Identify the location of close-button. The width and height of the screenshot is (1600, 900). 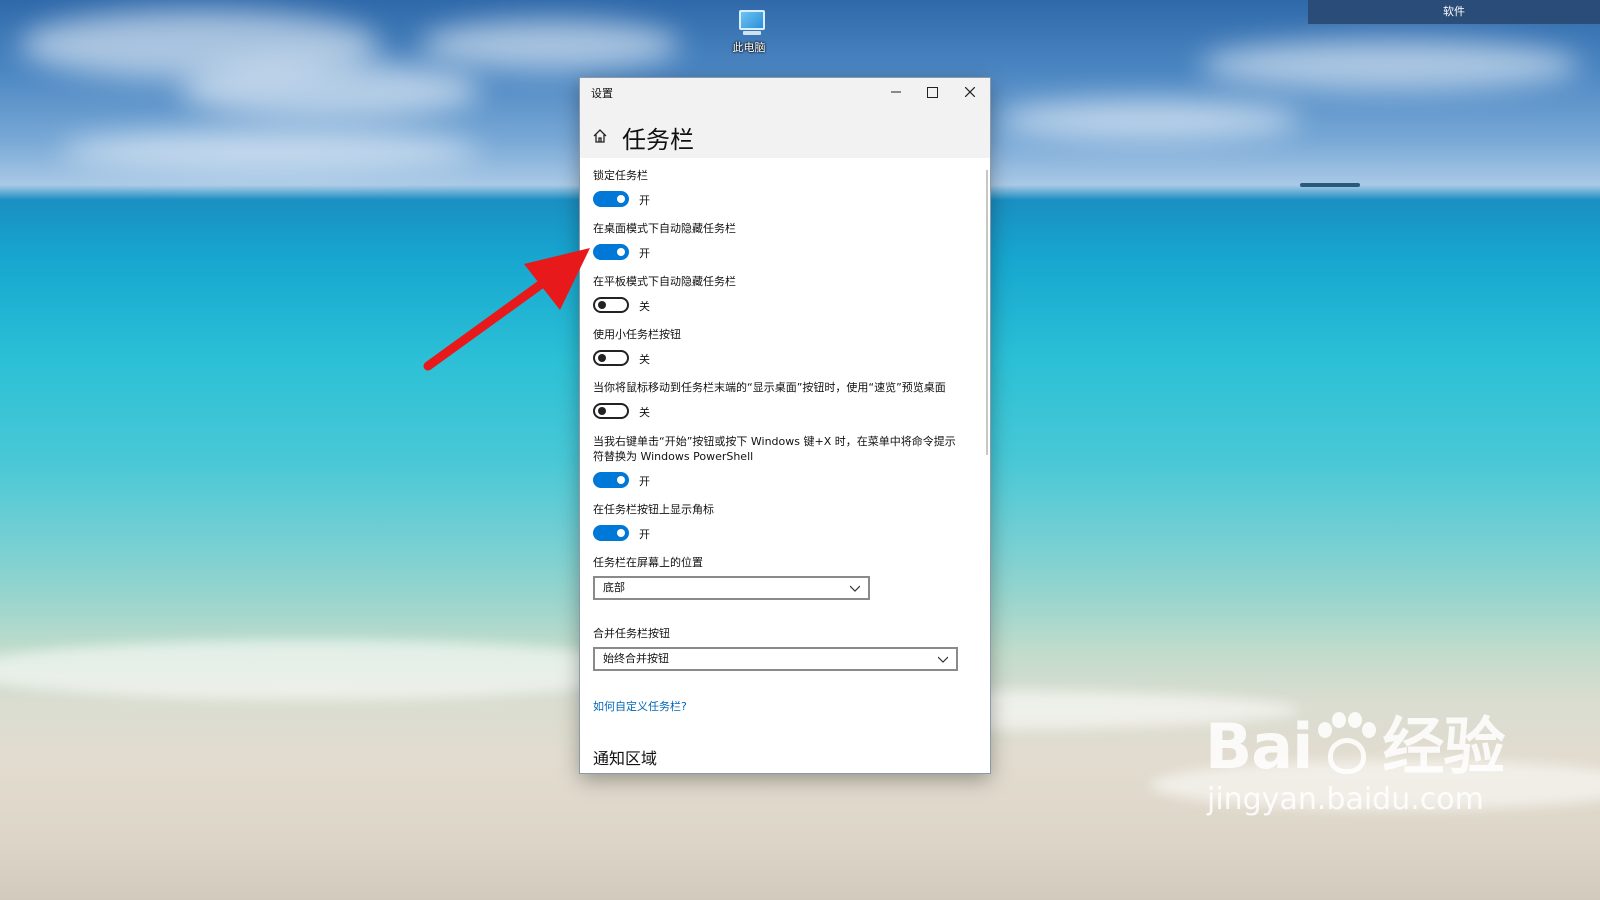
(969, 92).